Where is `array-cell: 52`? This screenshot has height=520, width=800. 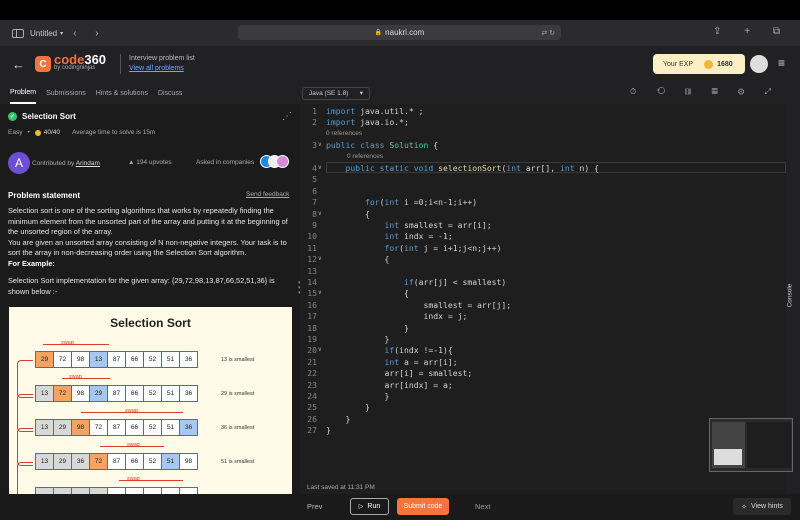
array-cell: 52 is located at coordinates (152, 359).